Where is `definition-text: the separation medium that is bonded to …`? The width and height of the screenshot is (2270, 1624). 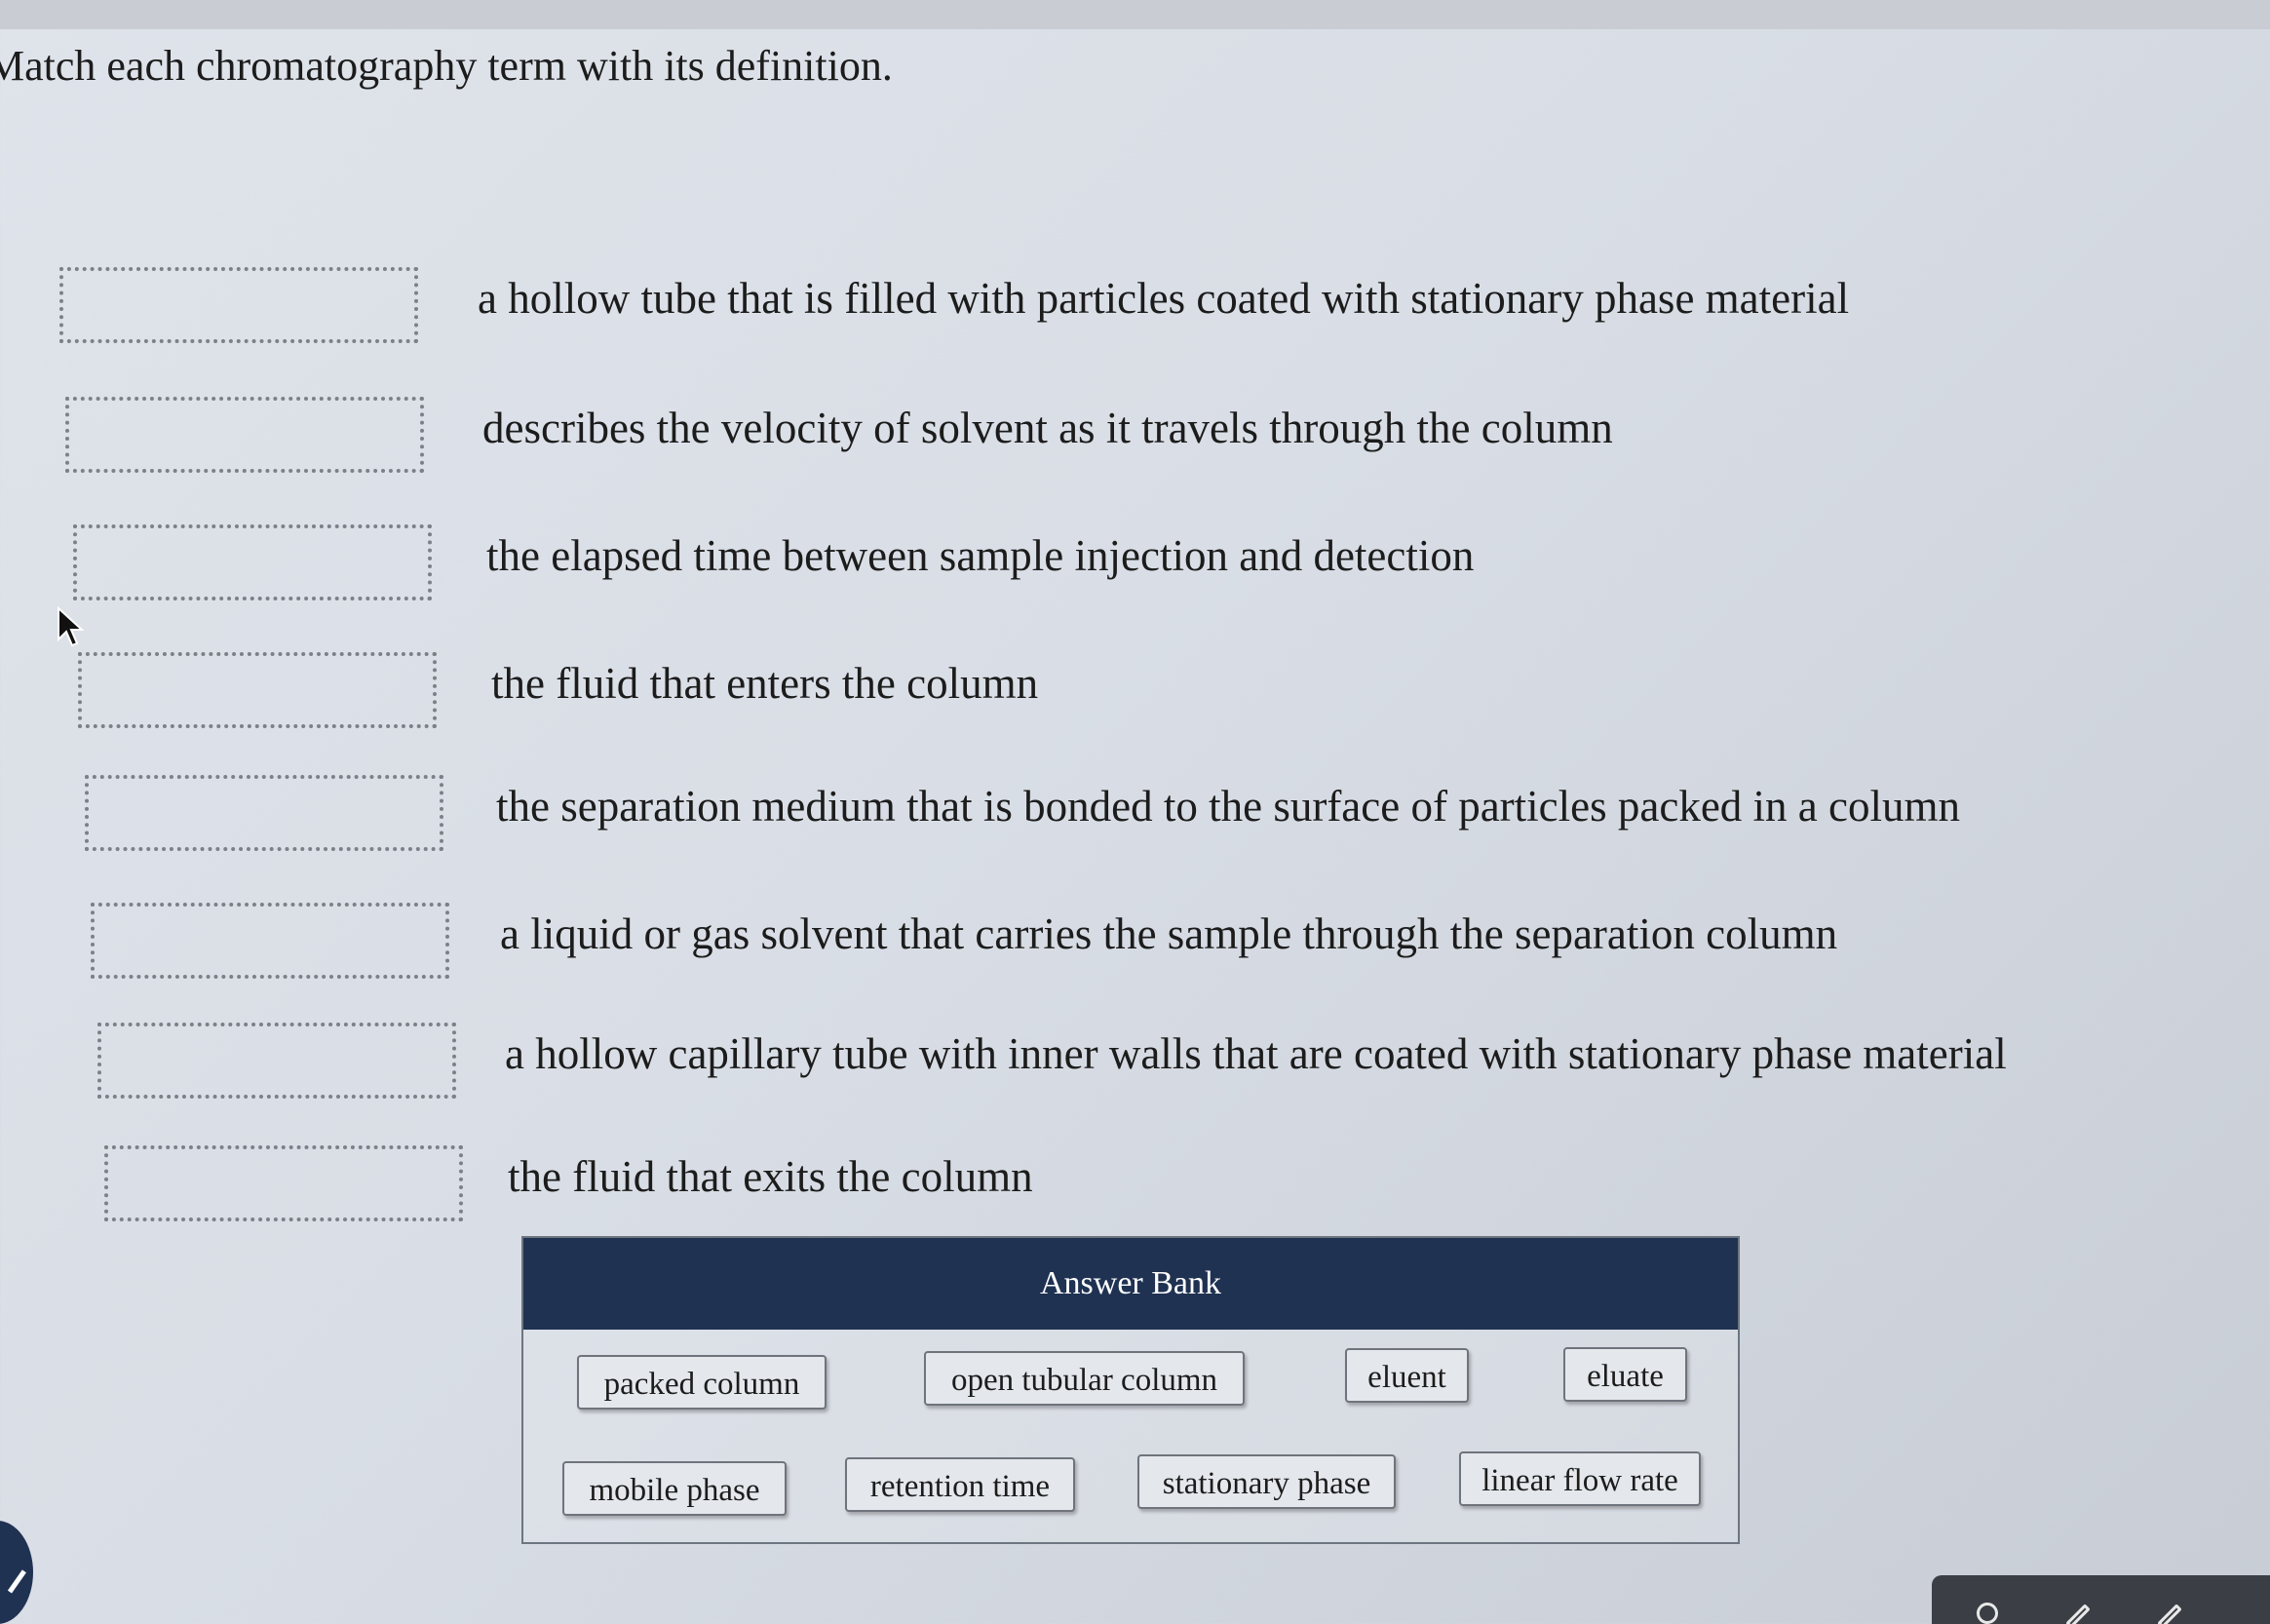 definition-text: the separation medium that is bonded to … is located at coordinates (1228, 807).